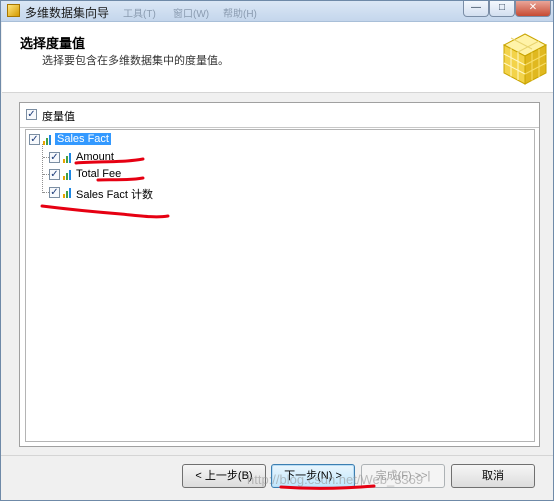 This screenshot has height=501, width=554. Describe the element at coordinates (240, 14) in the screenshot. I see `background-menu-item: 帮助(H)` at that location.